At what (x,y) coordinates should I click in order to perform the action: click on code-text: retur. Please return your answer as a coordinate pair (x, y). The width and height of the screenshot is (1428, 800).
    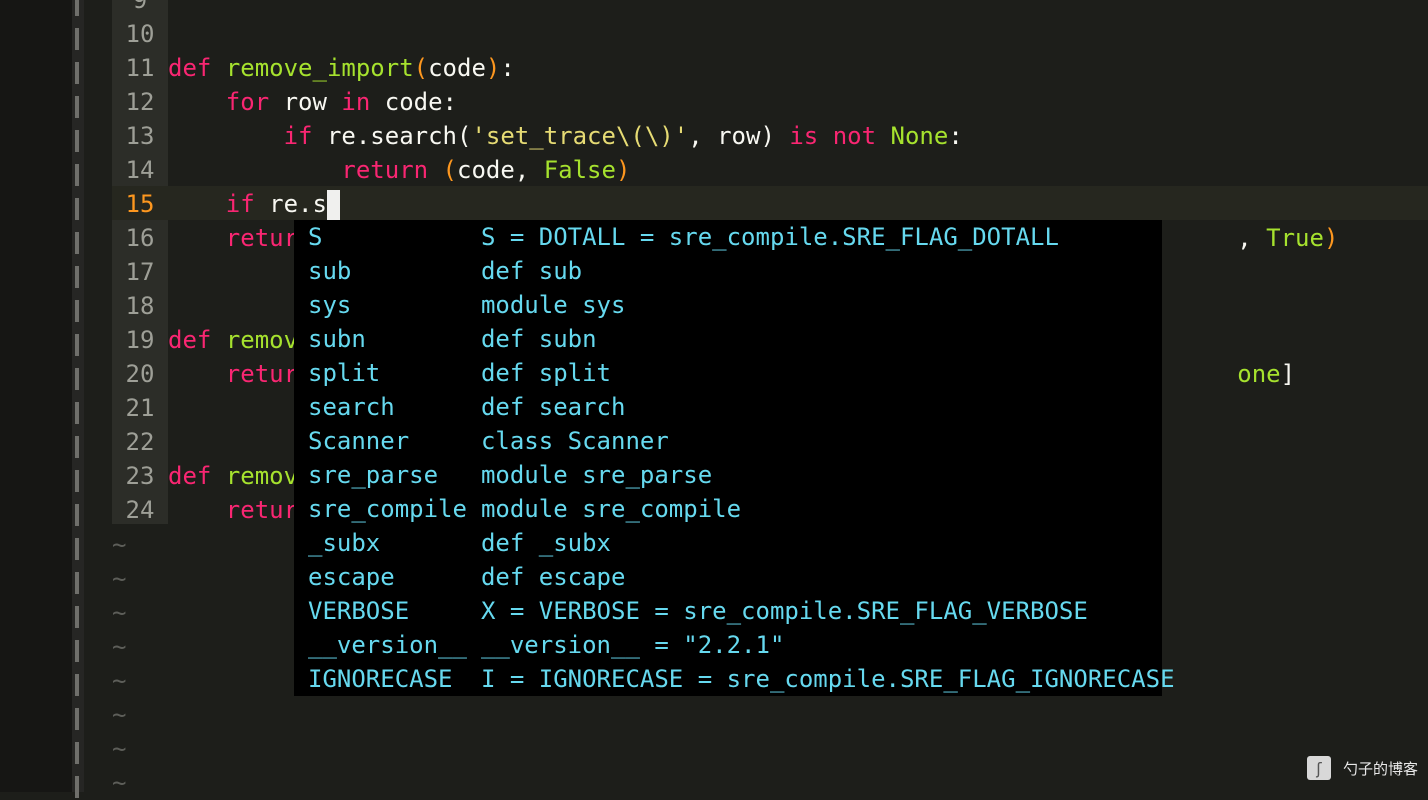
    Looking at the image, I should click on (233, 510).